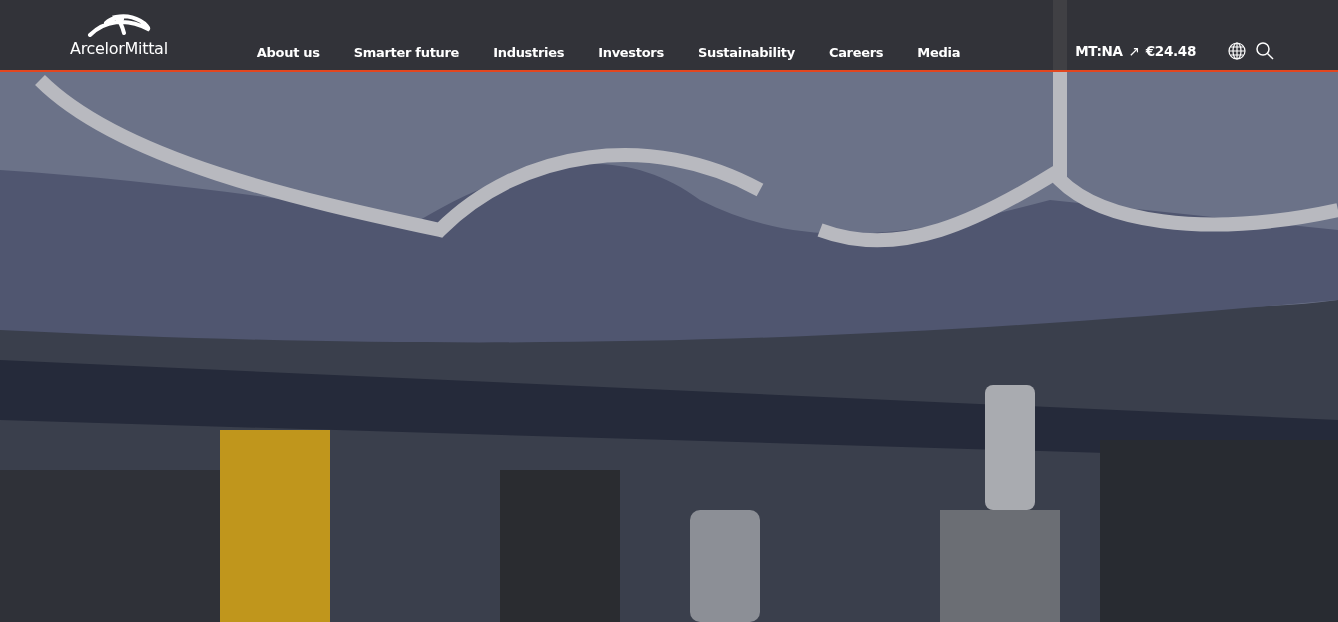  What do you see at coordinates (1099, 51) in the screenshot?
I see `stock-ticker: MT:NA` at bounding box center [1099, 51].